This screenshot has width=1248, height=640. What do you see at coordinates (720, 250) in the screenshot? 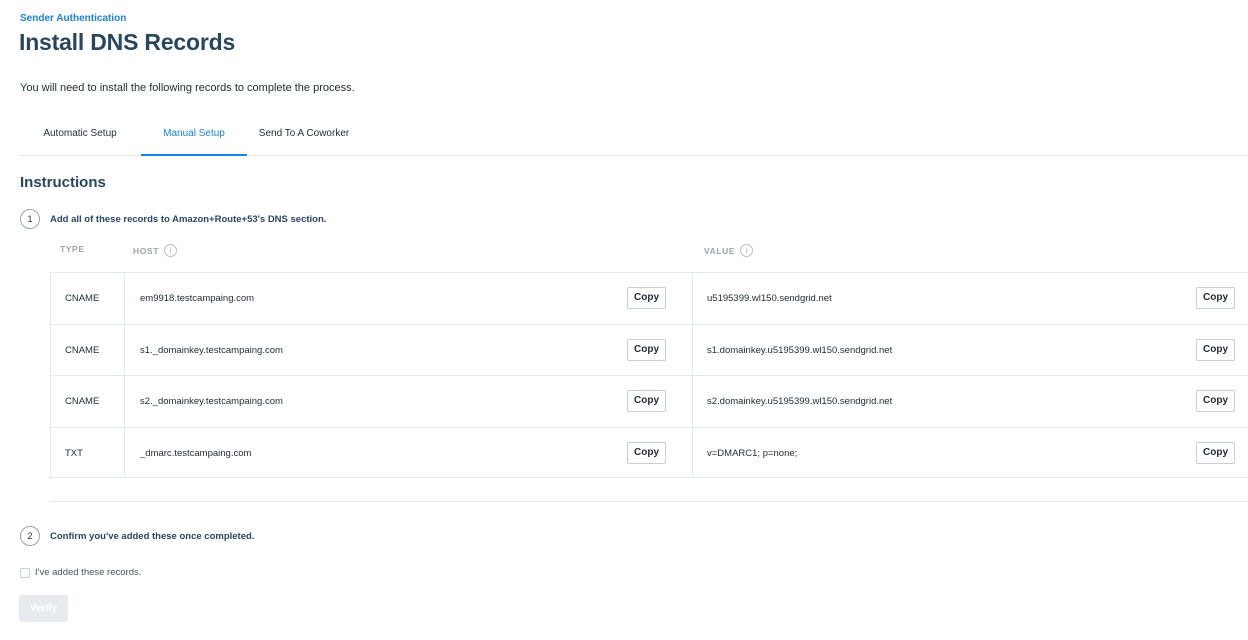
I see `column-header-value-label: VALUE` at bounding box center [720, 250].